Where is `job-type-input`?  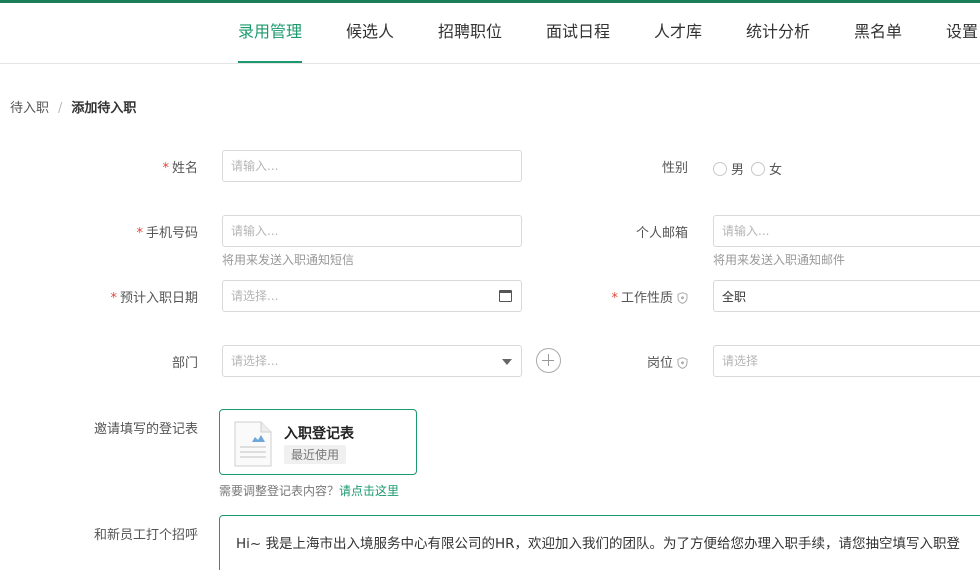 job-type-input is located at coordinates (847, 296).